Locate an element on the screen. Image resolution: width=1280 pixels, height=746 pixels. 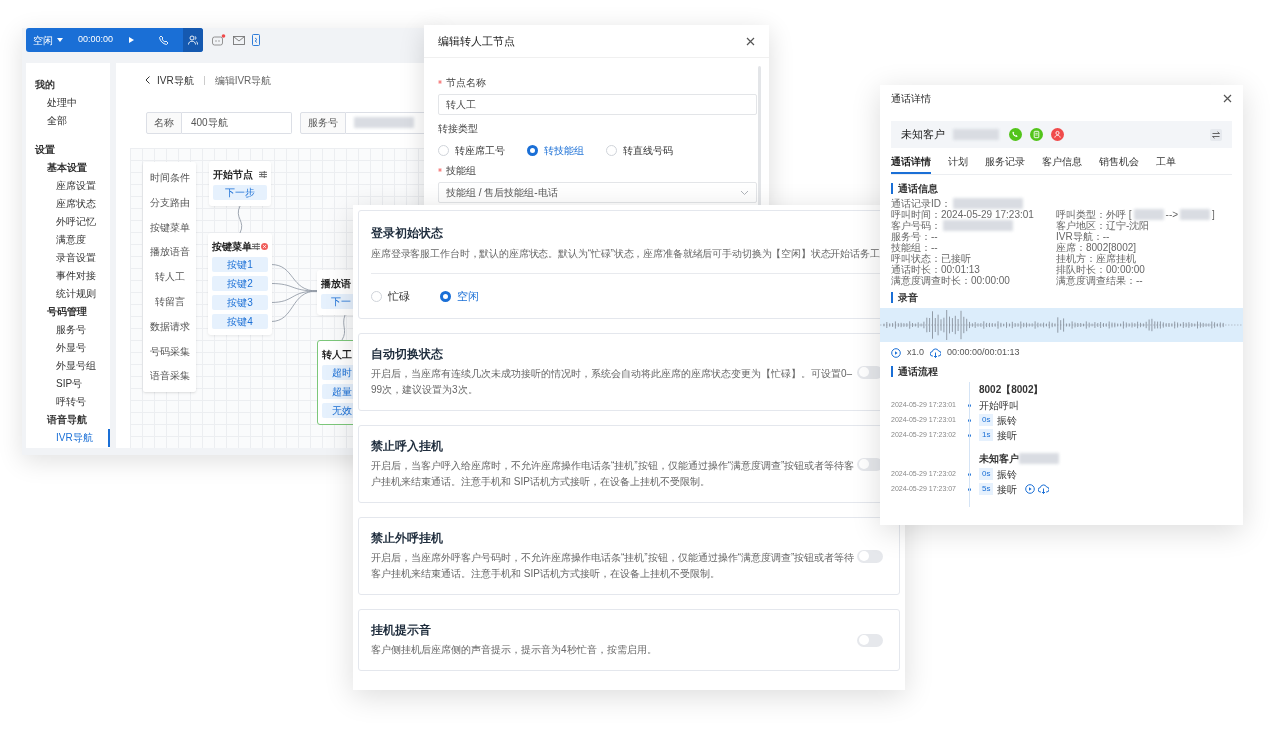
sidebar-item: 统计规则 is located at coordinates (68, 294).